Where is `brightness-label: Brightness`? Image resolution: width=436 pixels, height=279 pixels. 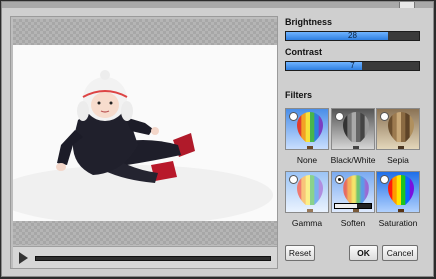 brightness-label: Brightness is located at coordinates (309, 22).